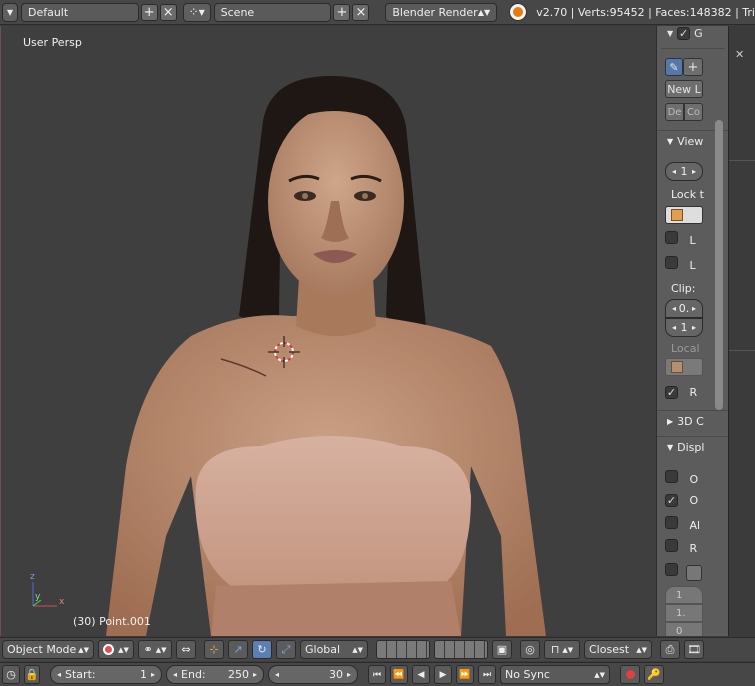  I want to click on only-render-checkbox, so click(671, 476).